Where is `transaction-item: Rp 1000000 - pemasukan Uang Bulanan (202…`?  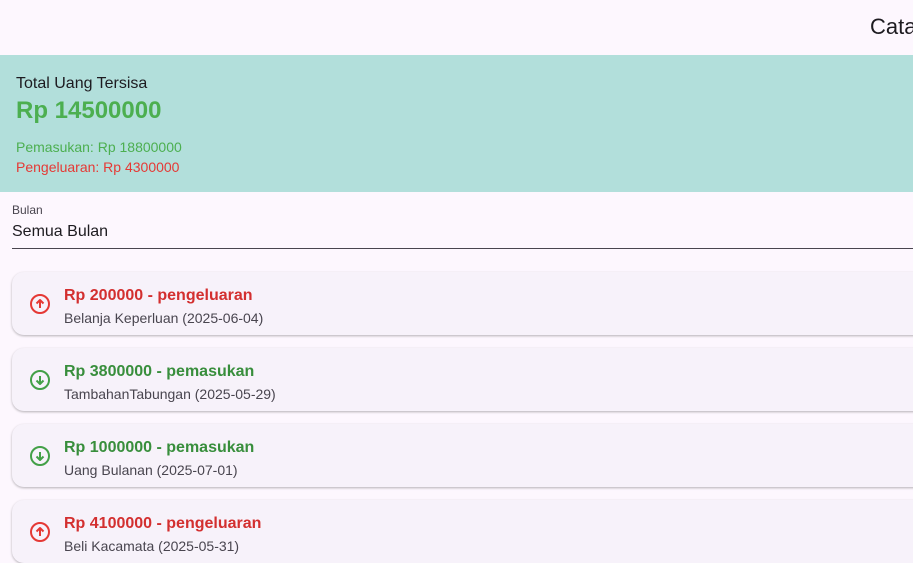
transaction-item: Rp 1000000 - pemasukan Uang Bulanan (202… is located at coordinates (462, 455).